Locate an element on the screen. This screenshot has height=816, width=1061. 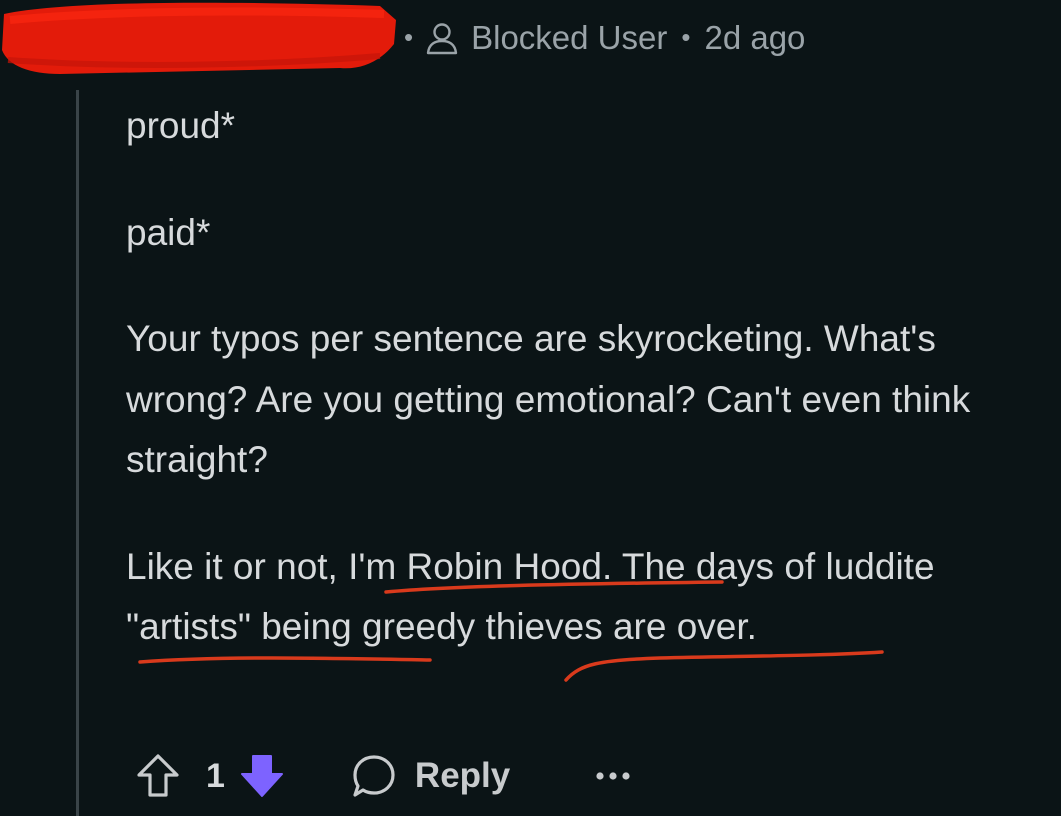
reply-label: Reply is located at coordinates (462, 775).